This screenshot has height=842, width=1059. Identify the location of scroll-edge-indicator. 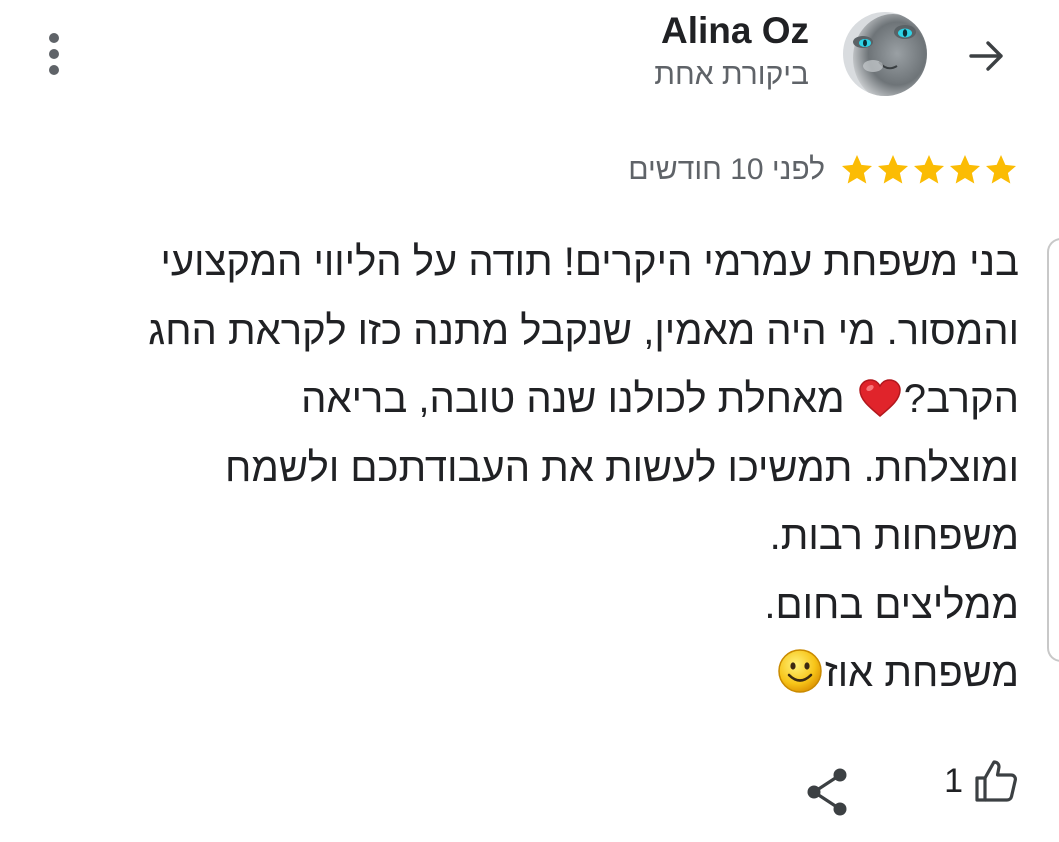
(1053, 450).